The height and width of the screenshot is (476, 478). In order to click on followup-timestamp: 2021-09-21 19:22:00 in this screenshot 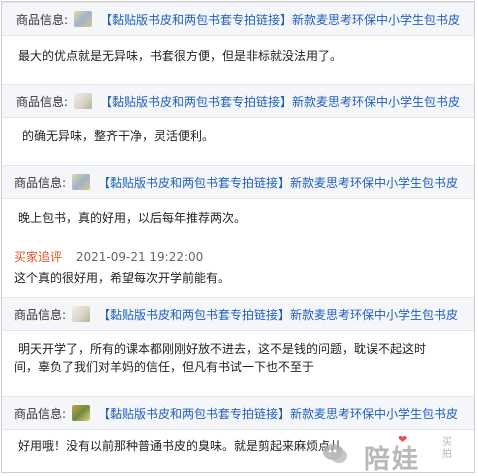, I will do `click(139, 257)`.